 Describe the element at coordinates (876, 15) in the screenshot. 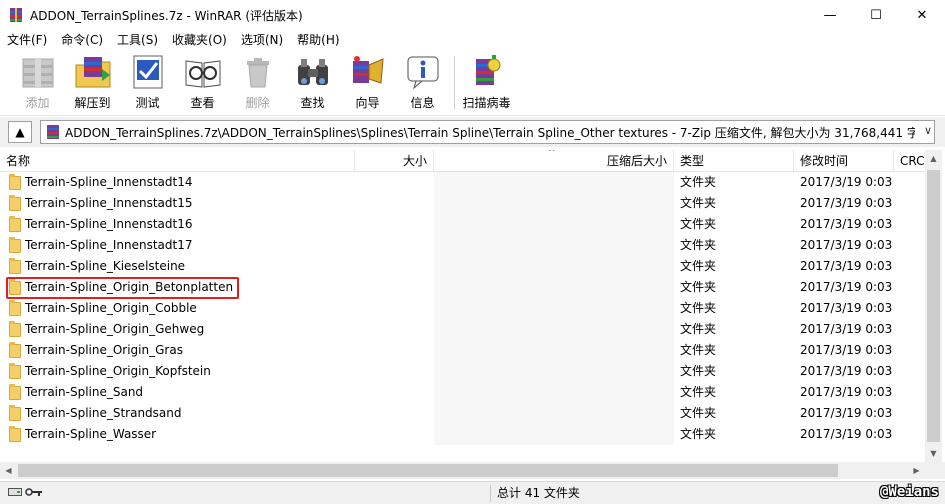

I see `maximize-button: ☐` at that location.